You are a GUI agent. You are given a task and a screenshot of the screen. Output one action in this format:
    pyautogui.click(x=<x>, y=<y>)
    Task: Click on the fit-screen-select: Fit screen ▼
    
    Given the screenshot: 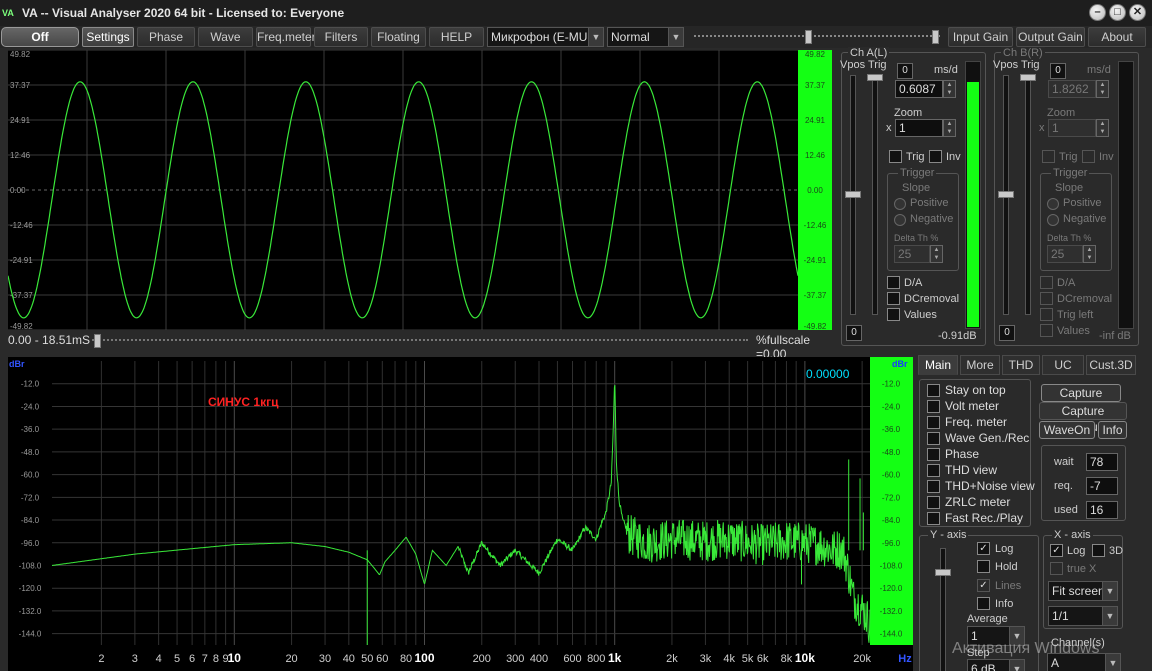 What is the action you would take?
    pyautogui.click(x=1083, y=591)
    